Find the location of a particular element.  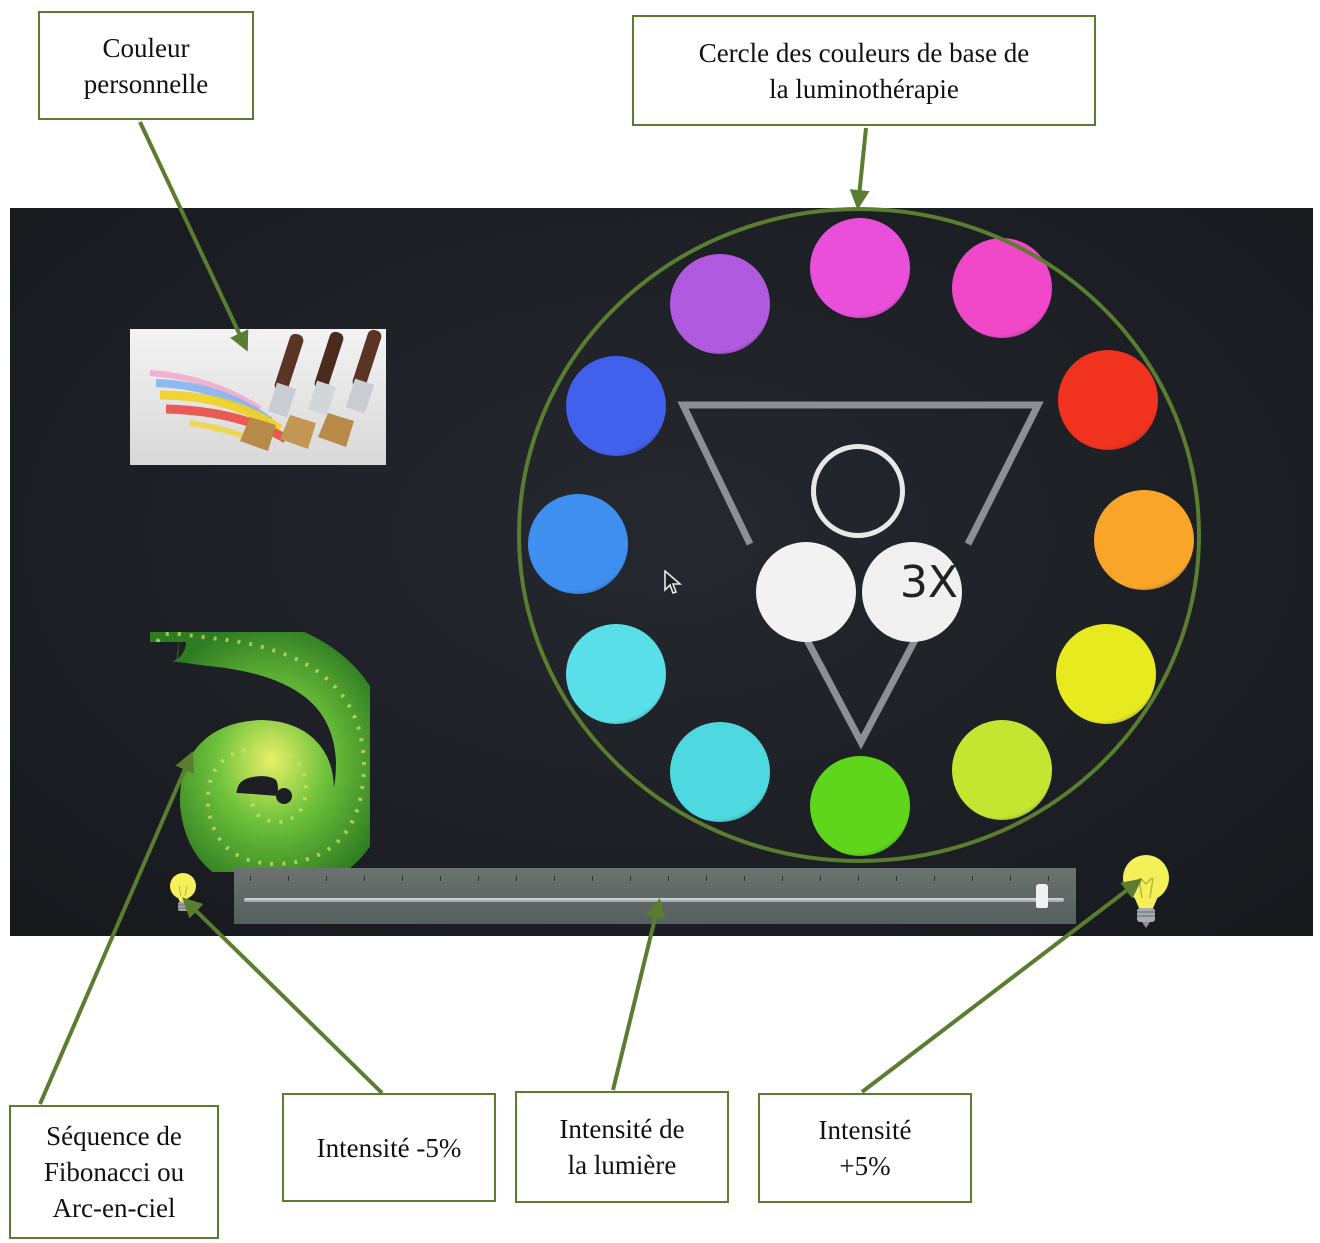

white-color-button is located at coordinates (806, 592).